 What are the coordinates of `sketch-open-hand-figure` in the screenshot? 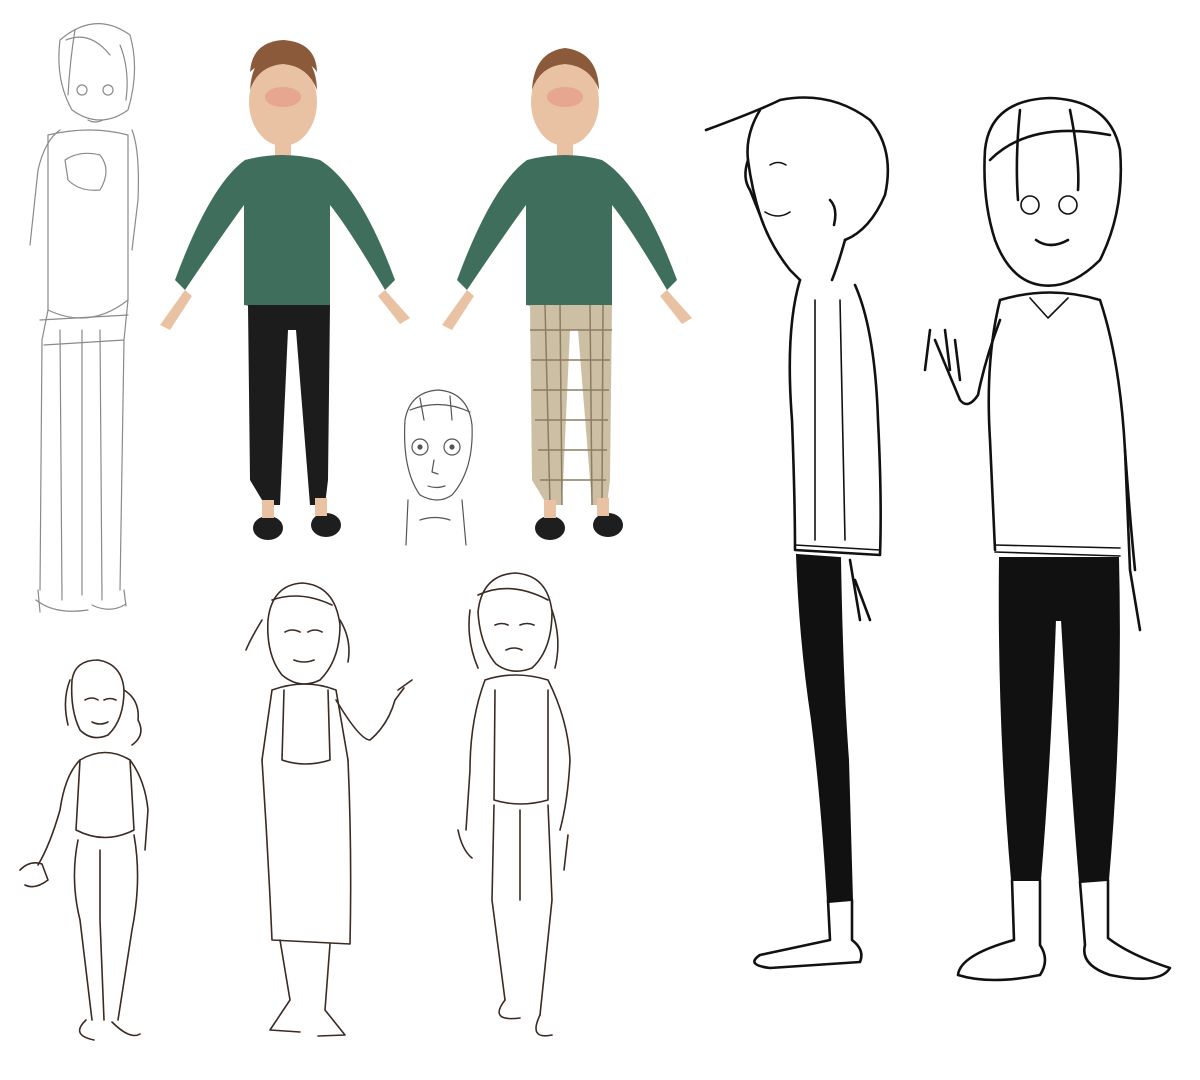 It's located at (84, 850).